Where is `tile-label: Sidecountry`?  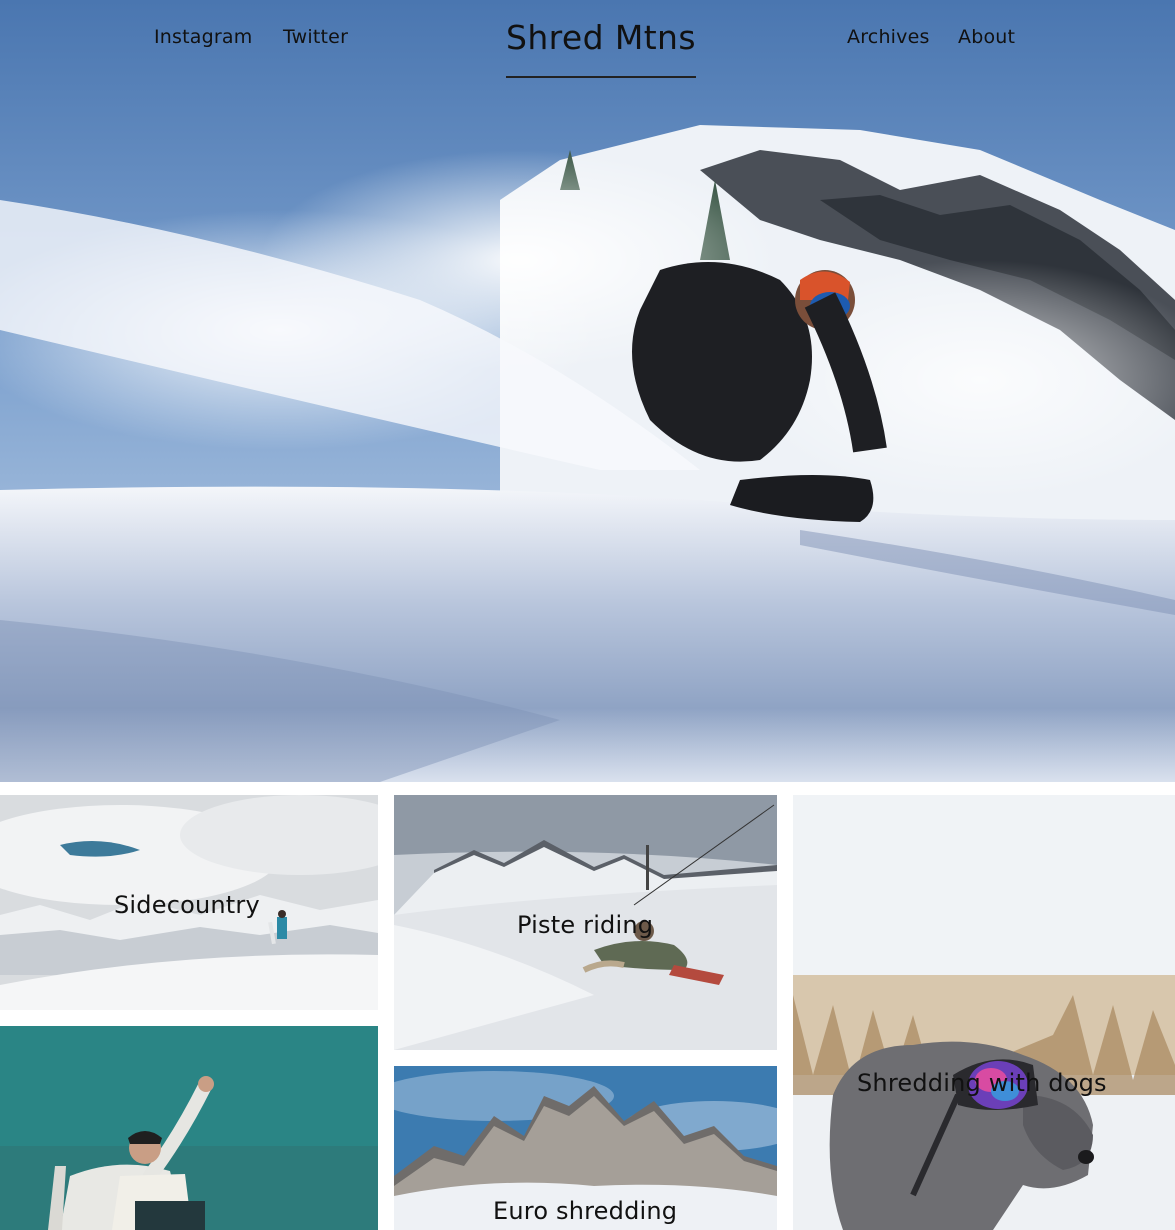
tile-label: Sidecountry is located at coordinates (187, 905).